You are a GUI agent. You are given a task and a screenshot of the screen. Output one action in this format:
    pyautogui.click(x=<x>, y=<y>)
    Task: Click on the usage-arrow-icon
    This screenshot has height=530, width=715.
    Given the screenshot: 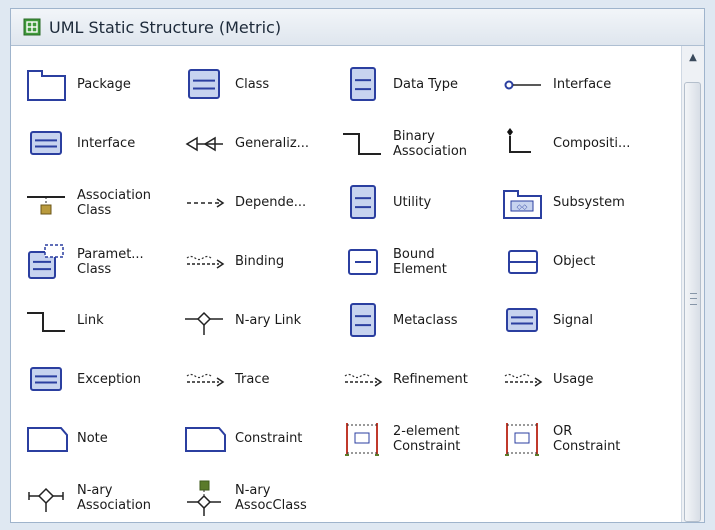 What is the action you would take?
    pyautogui.click(x=524, y=380)
    